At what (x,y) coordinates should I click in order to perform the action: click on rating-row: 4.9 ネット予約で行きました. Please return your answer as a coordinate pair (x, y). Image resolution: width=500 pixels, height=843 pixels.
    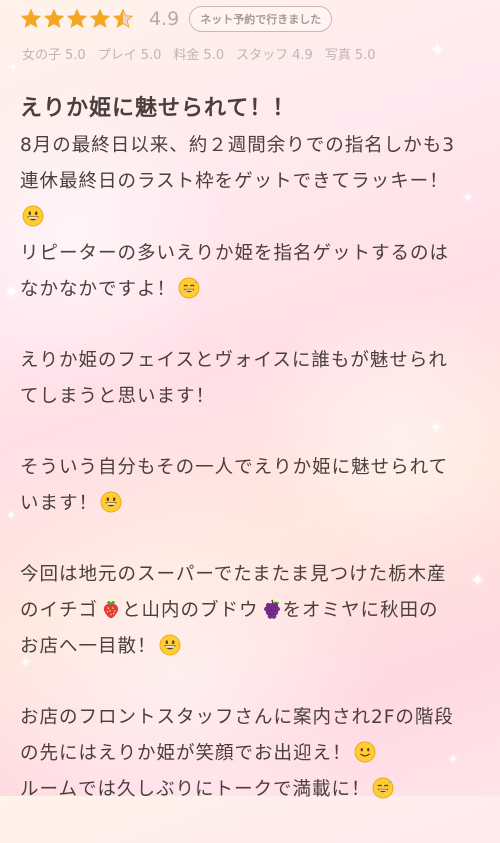
    Looking at the image, I should click on (176, 19).